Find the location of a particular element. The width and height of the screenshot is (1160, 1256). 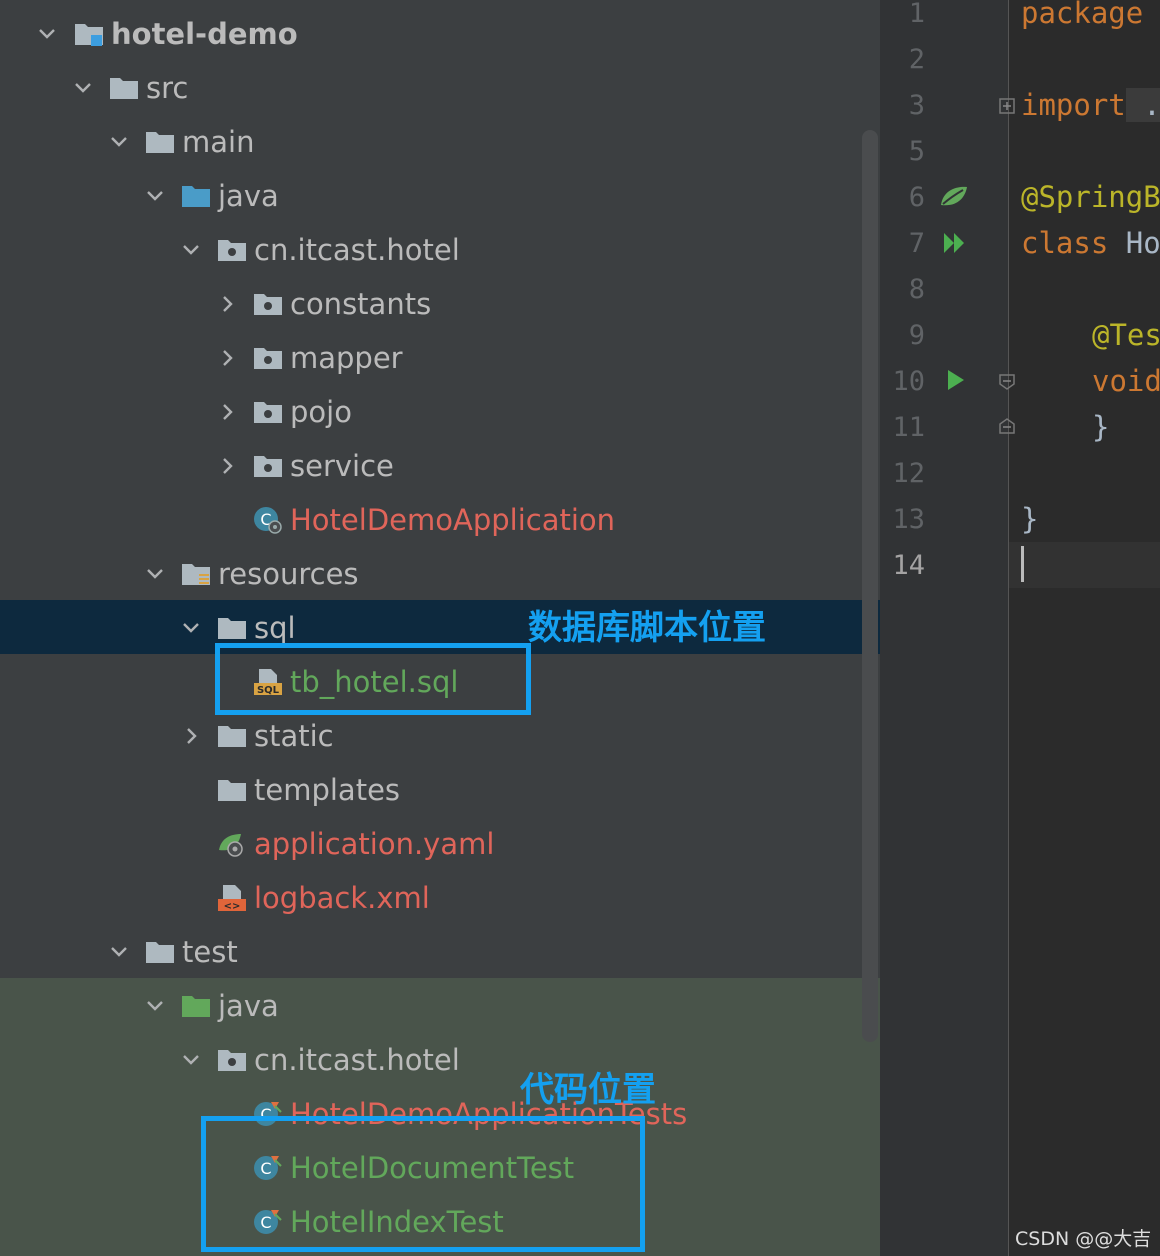

tree-item-label: pojo is located at coordinates (321, 412).